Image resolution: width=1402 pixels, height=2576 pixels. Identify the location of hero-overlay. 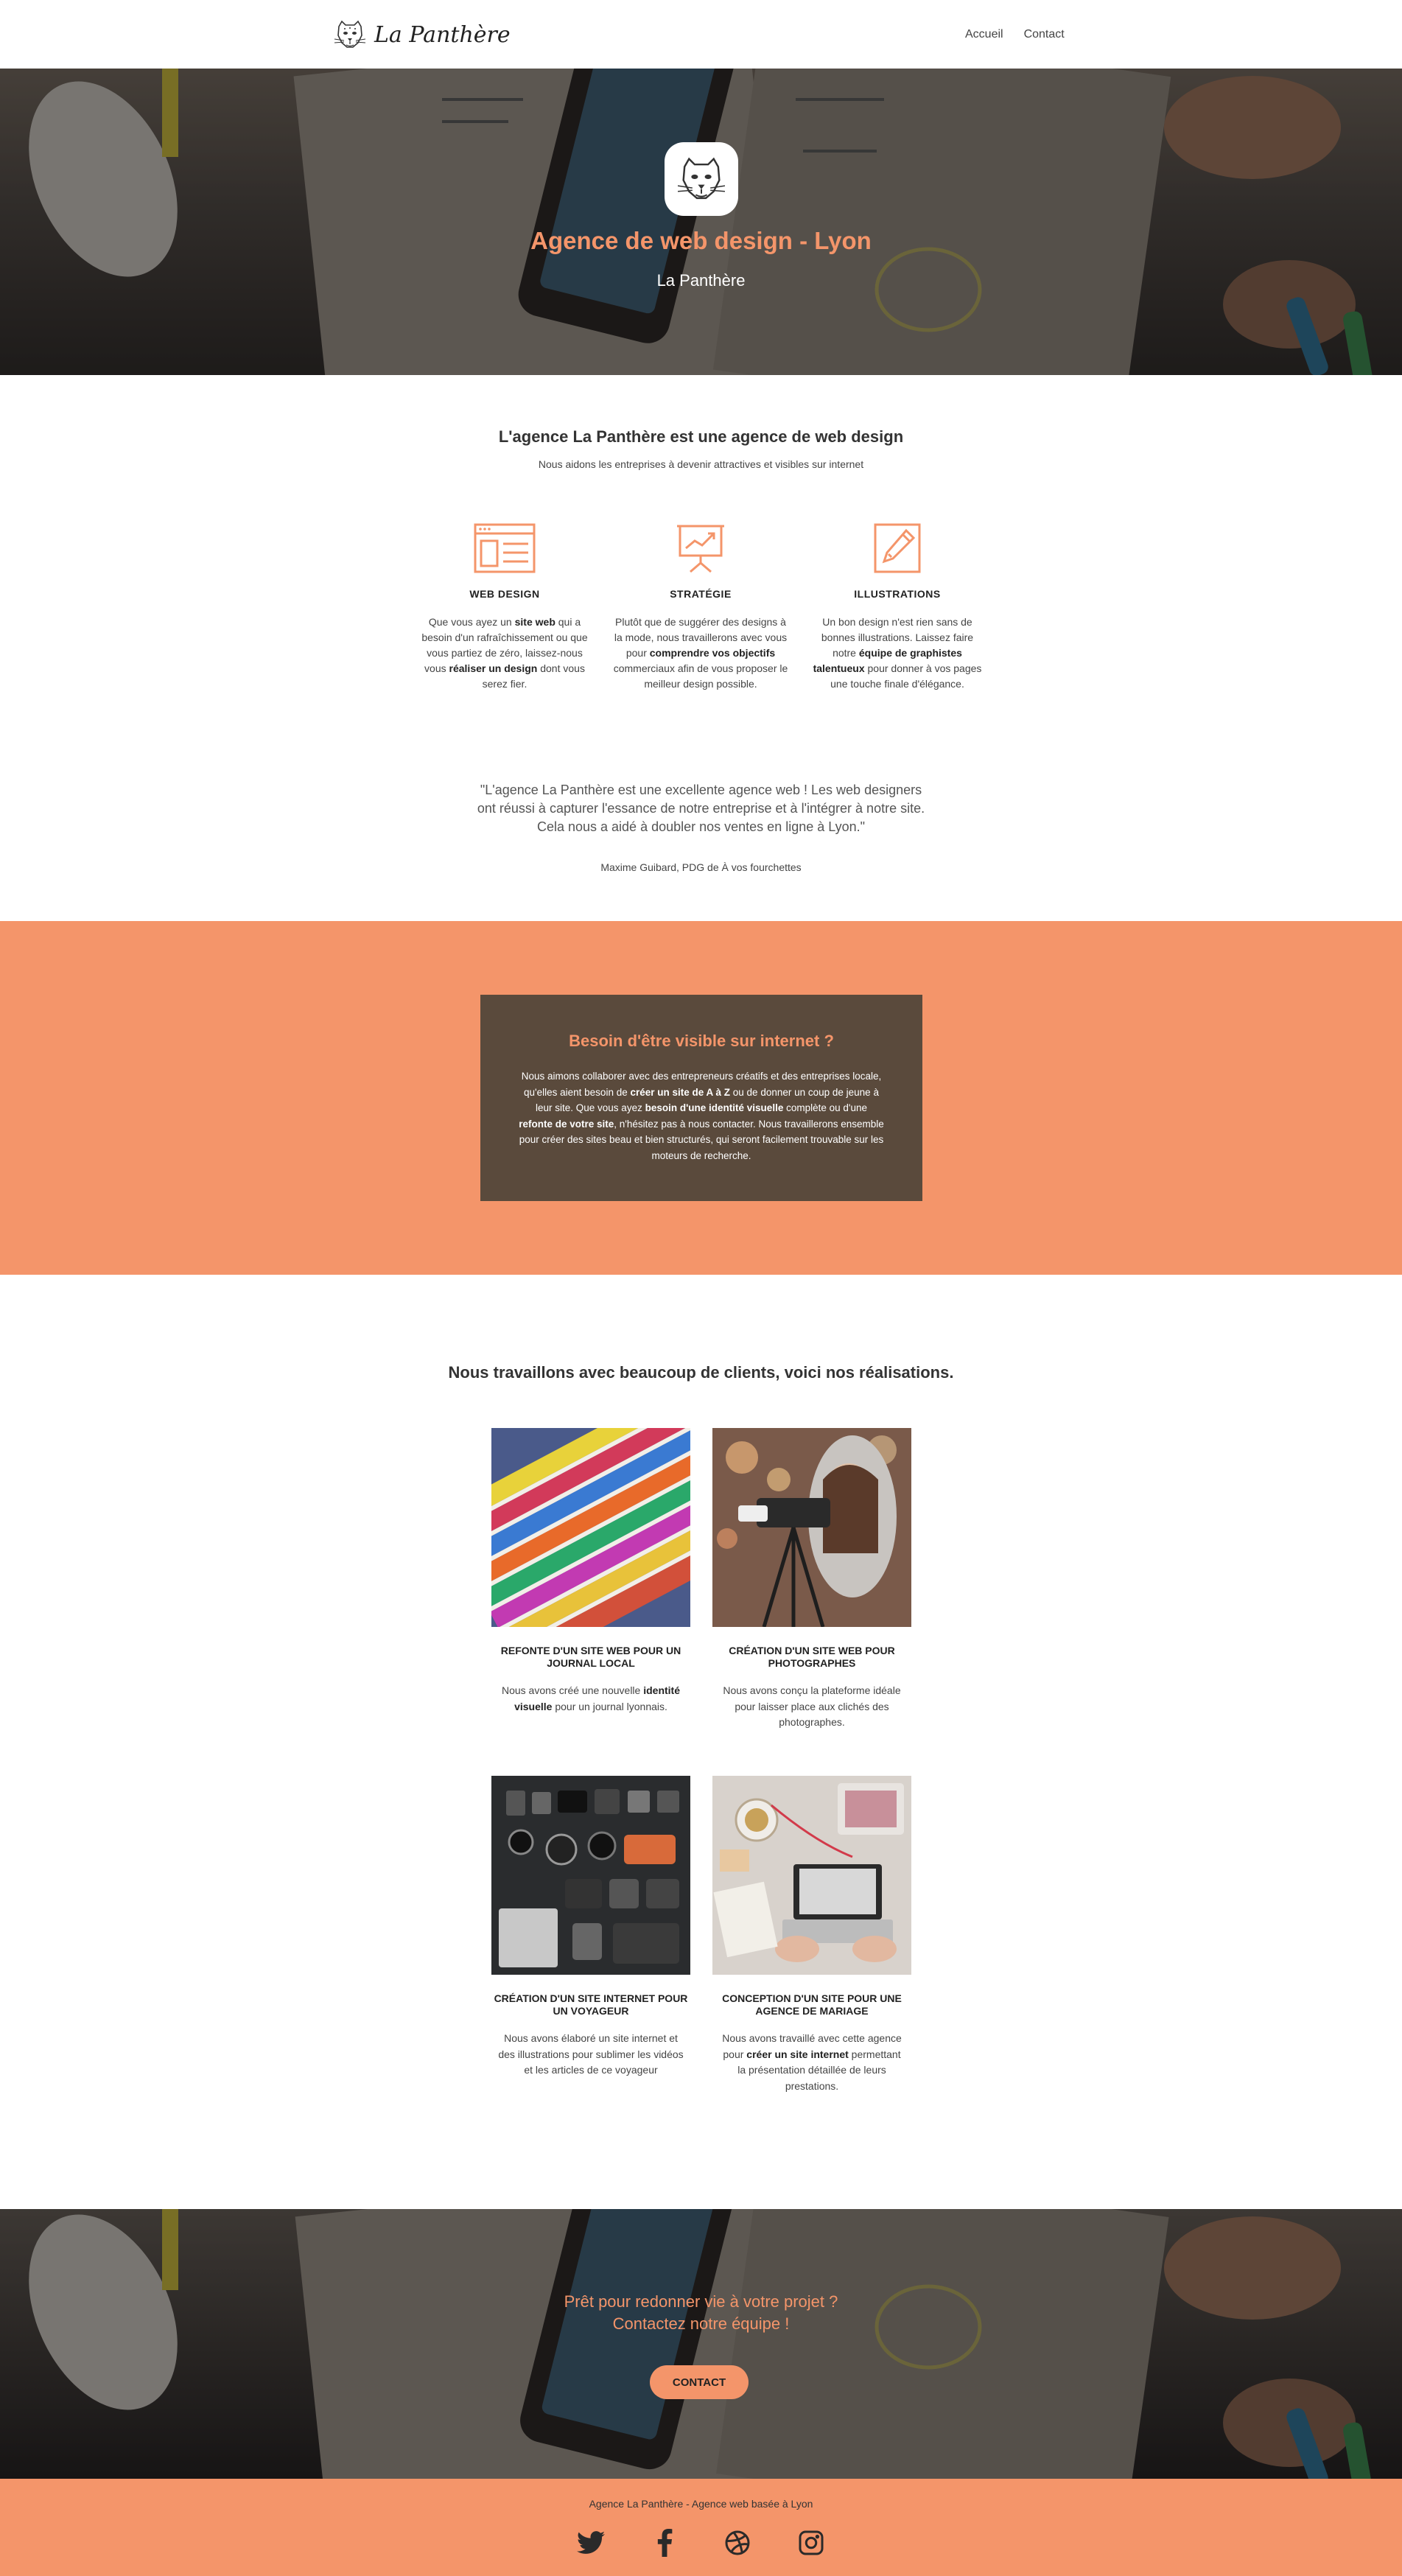
(701, 222).